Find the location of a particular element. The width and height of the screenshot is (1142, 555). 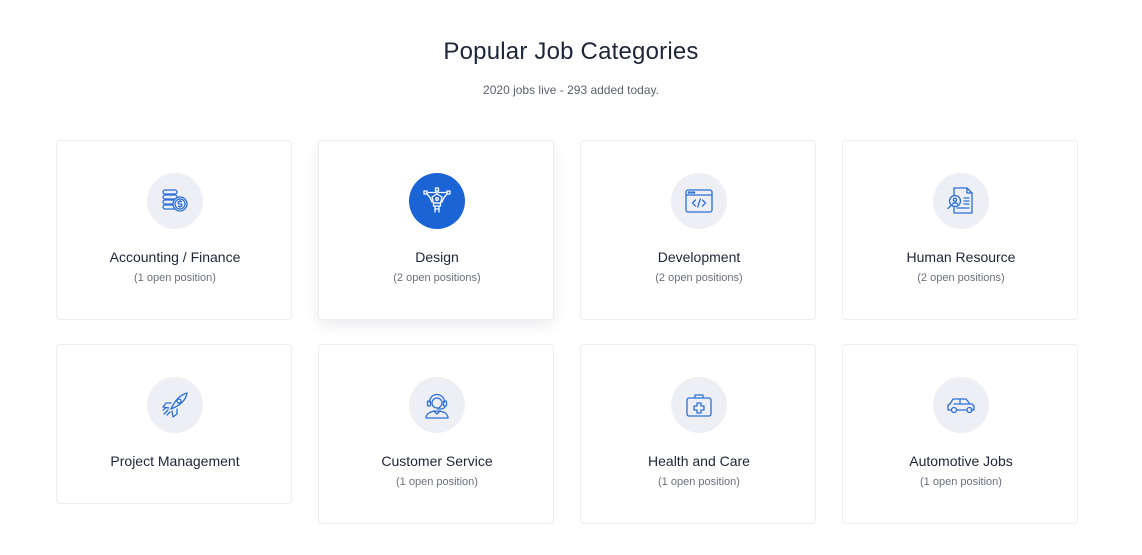

headset-agent-icon is located at coordinates (437, 406).